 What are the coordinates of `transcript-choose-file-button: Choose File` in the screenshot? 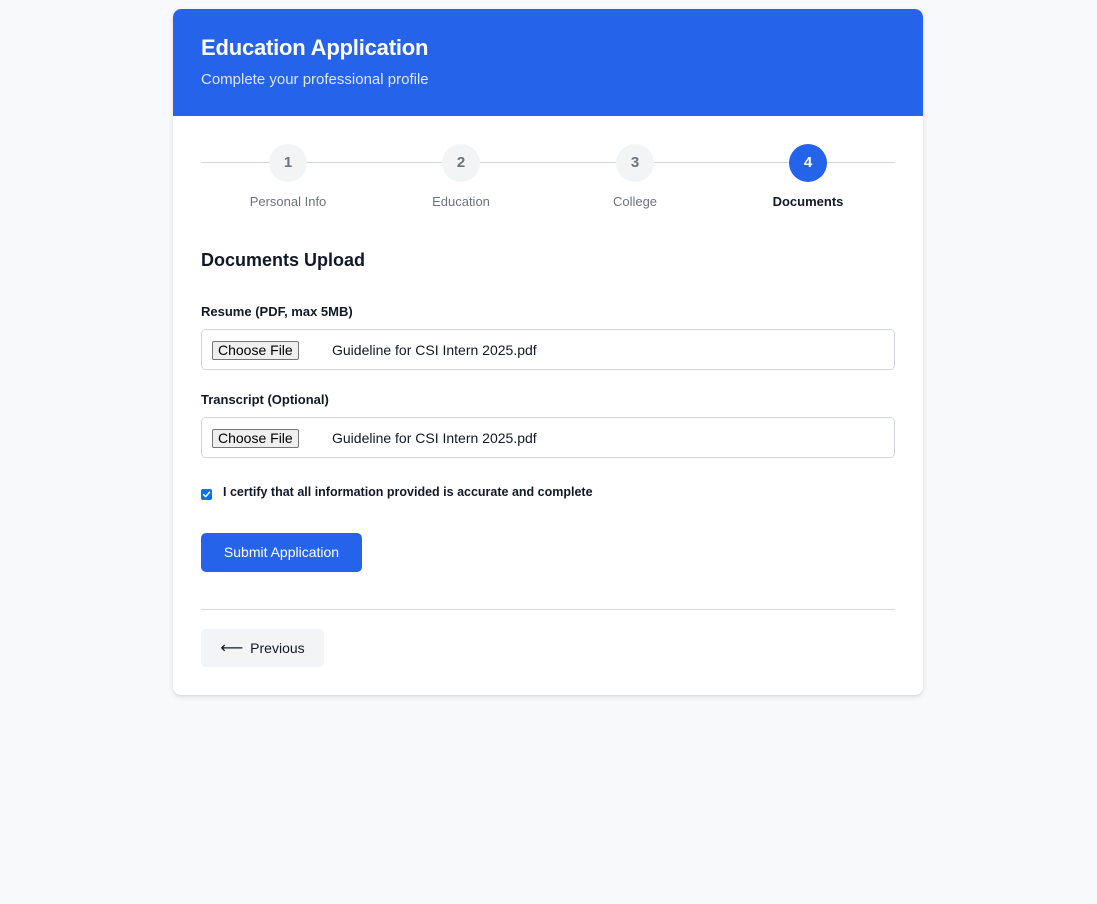 It's located at (255, 438).